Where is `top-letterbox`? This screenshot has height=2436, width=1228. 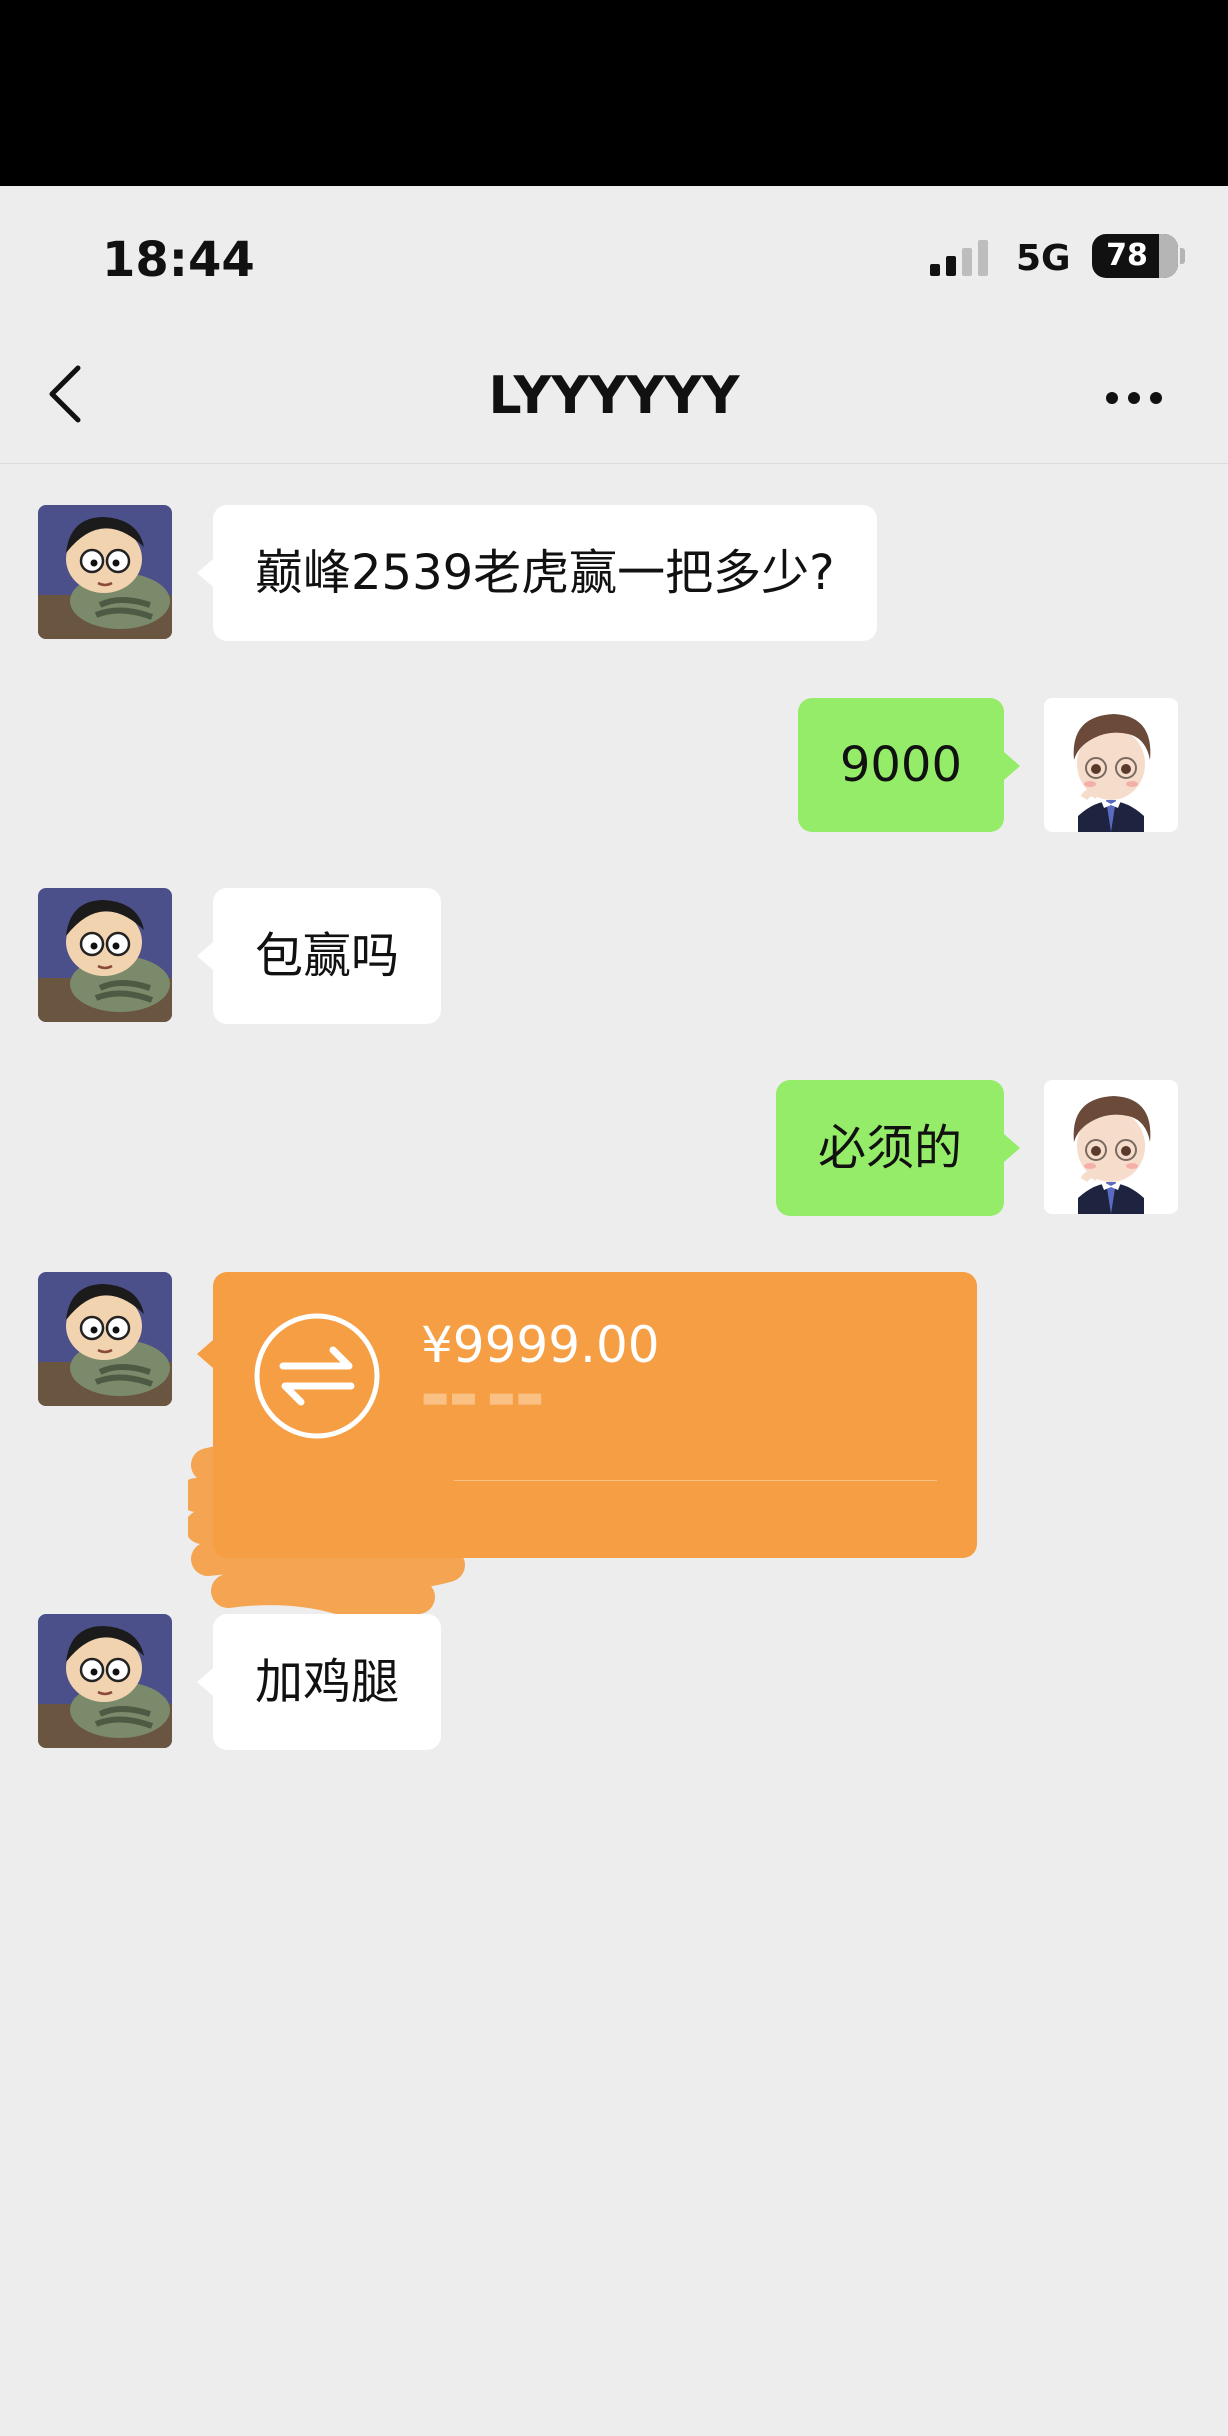 top-letterbox is located at coordinates (614, 93).